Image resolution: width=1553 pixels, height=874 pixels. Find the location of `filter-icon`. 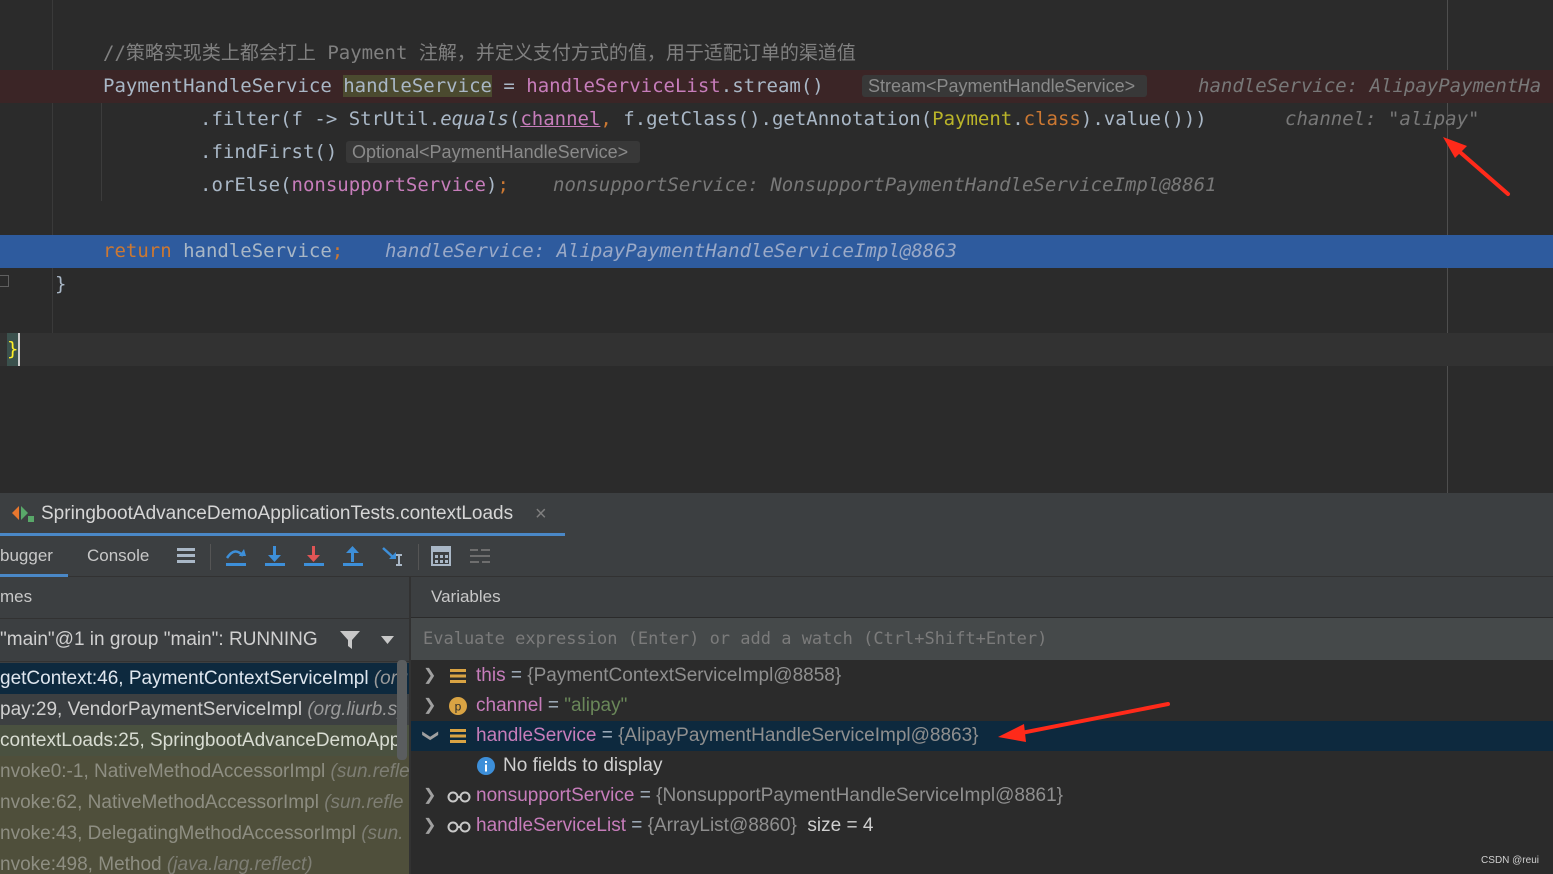

filter-icon is located at coordinates (350, 640).